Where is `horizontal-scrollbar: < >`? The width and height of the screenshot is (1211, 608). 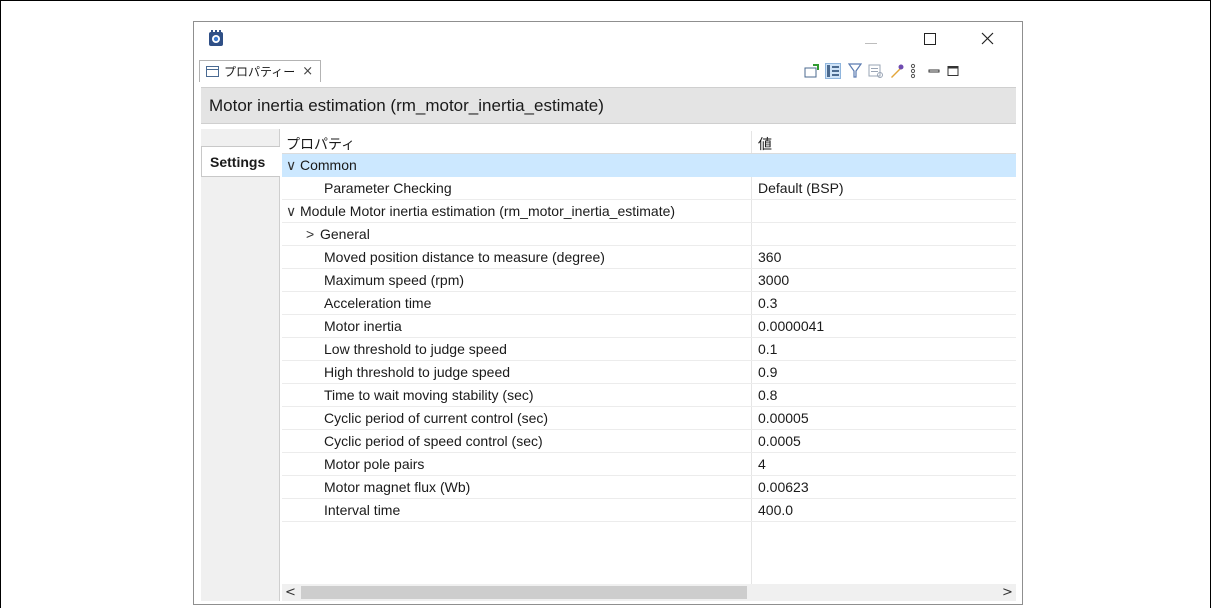 horizontal-scrollbar: < > is located at coordinates (649, 592).